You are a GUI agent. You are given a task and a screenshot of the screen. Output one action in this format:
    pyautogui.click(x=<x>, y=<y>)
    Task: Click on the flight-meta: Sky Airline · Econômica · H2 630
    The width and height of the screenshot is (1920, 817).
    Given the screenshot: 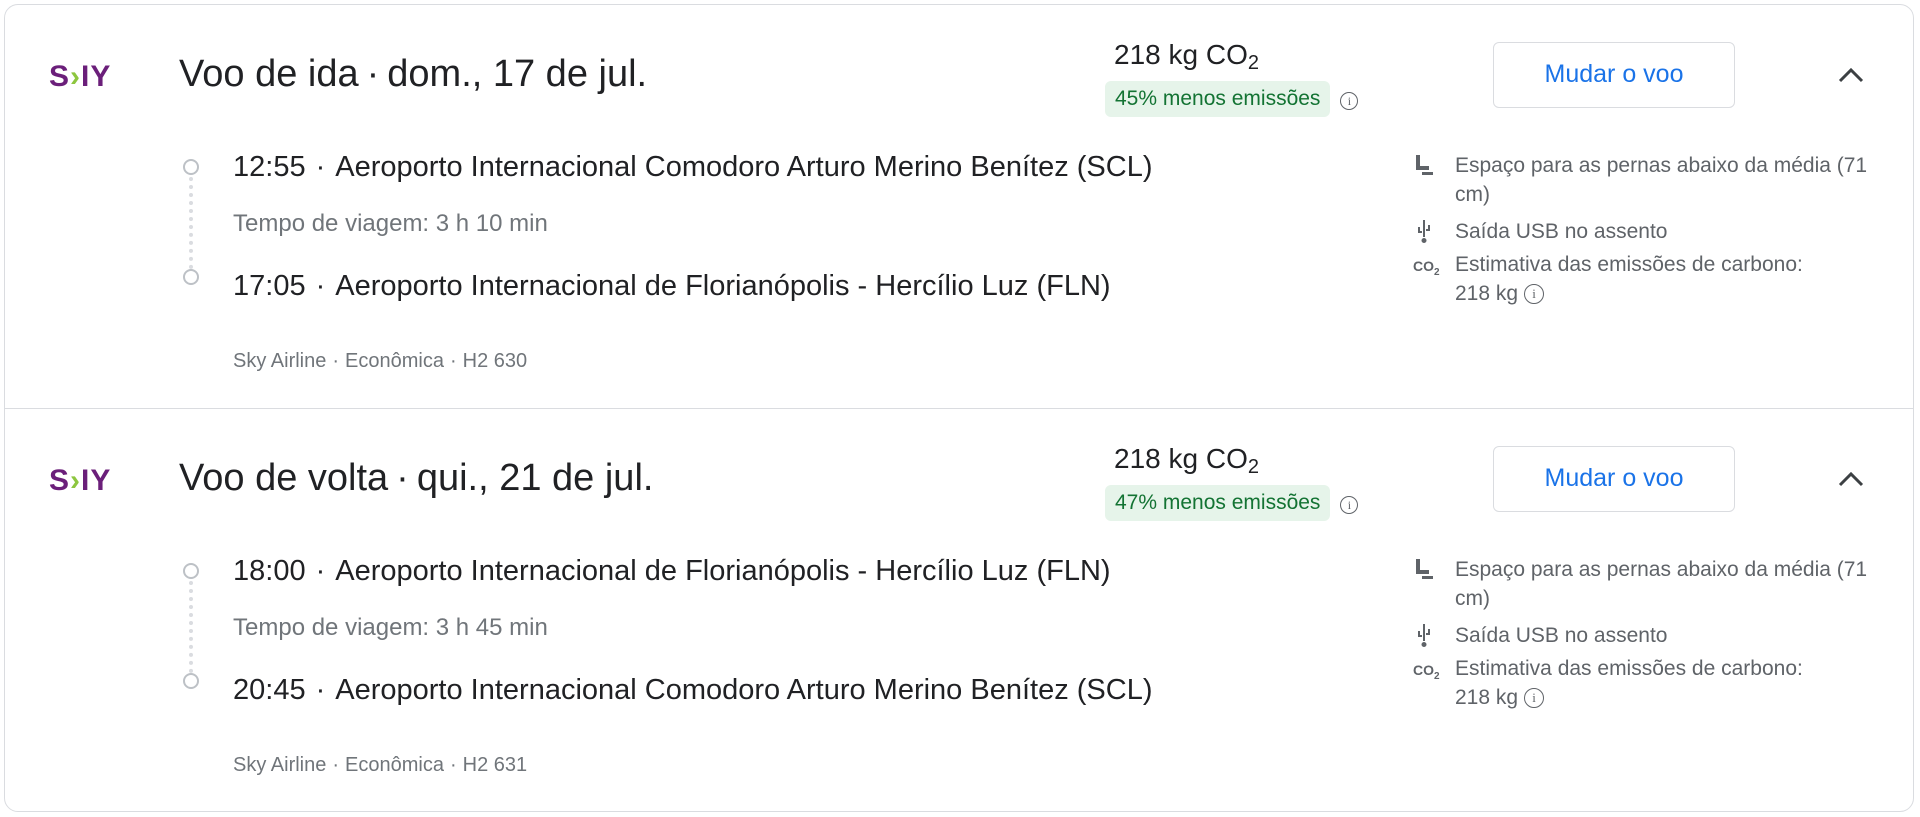 What is the action you would take?
    pyautogui.click(x=380, y=361)
    